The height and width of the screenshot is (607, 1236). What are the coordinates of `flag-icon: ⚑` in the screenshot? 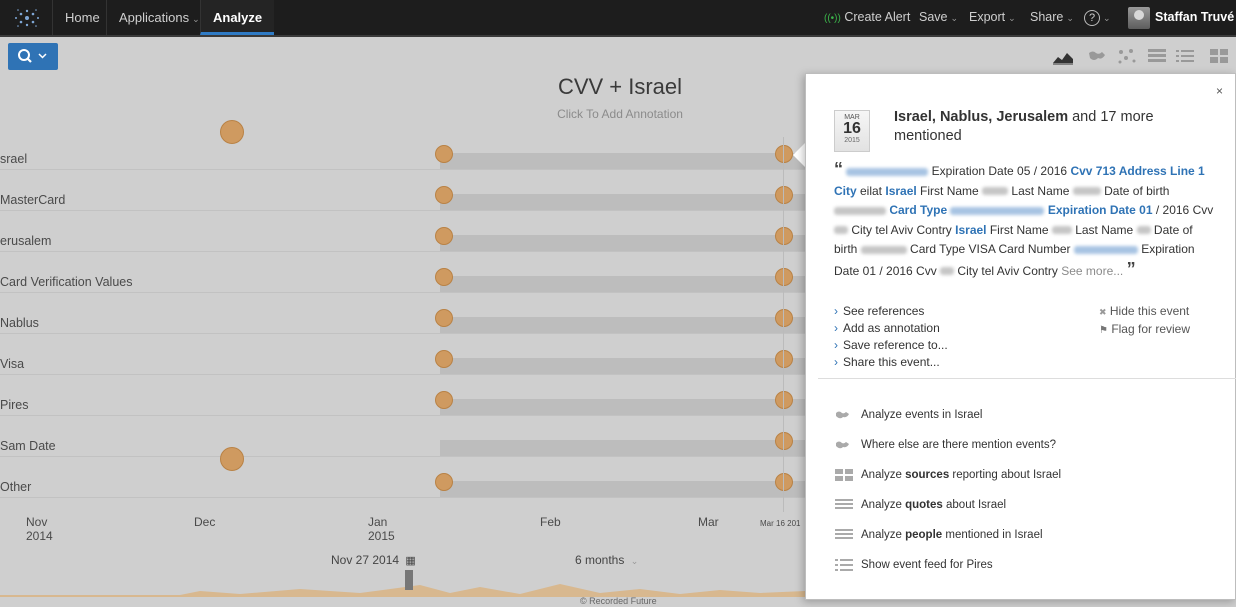 It's located at (1103, 330).